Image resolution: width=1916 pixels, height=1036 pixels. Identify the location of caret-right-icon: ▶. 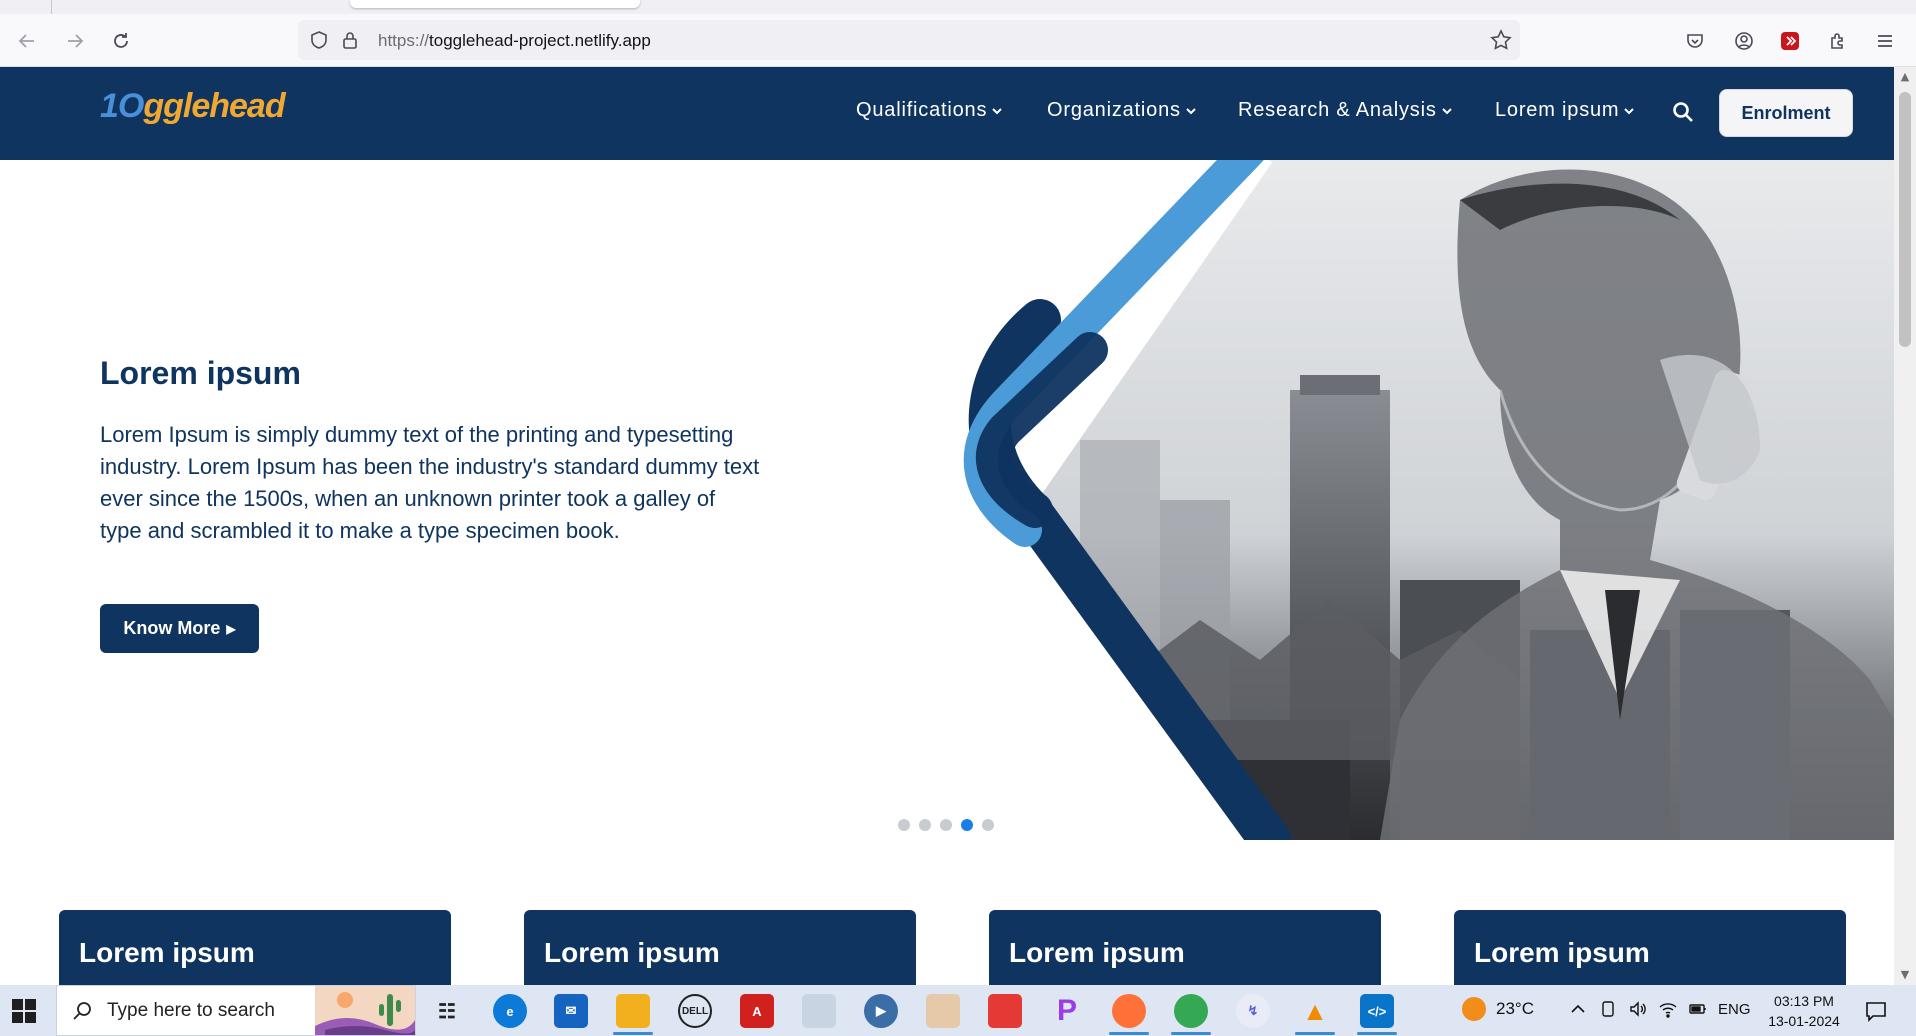
(231, 628).